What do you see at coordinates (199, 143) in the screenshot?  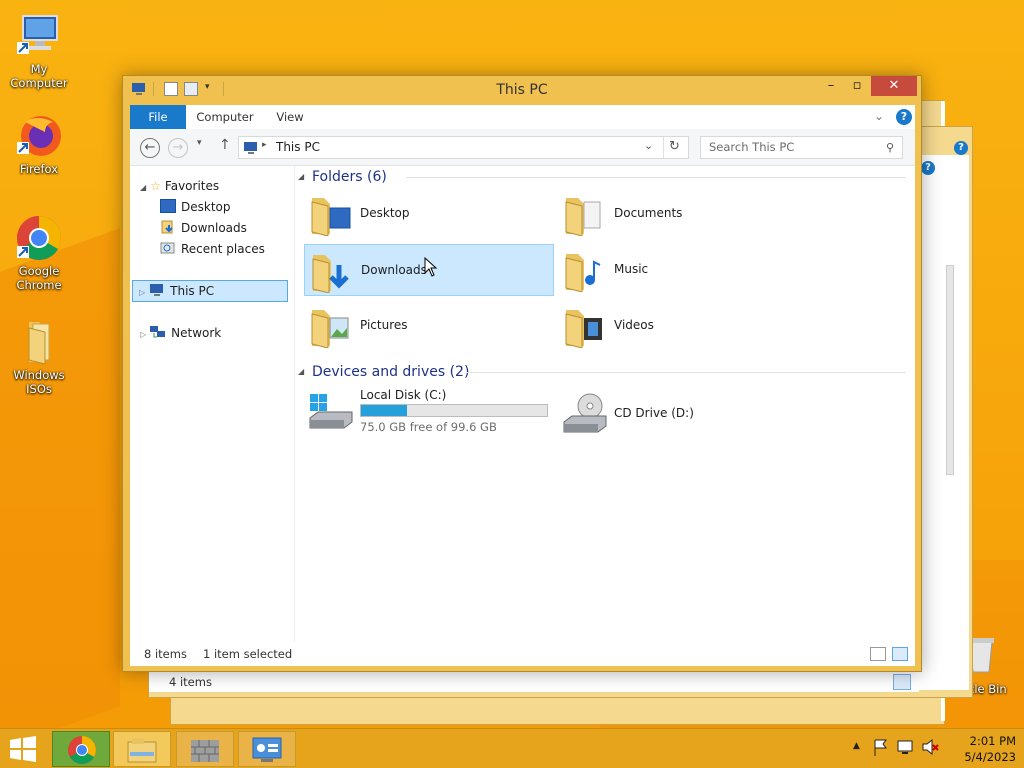 I see `recent-locations-button: ▾` at bounding box center [199, 143].